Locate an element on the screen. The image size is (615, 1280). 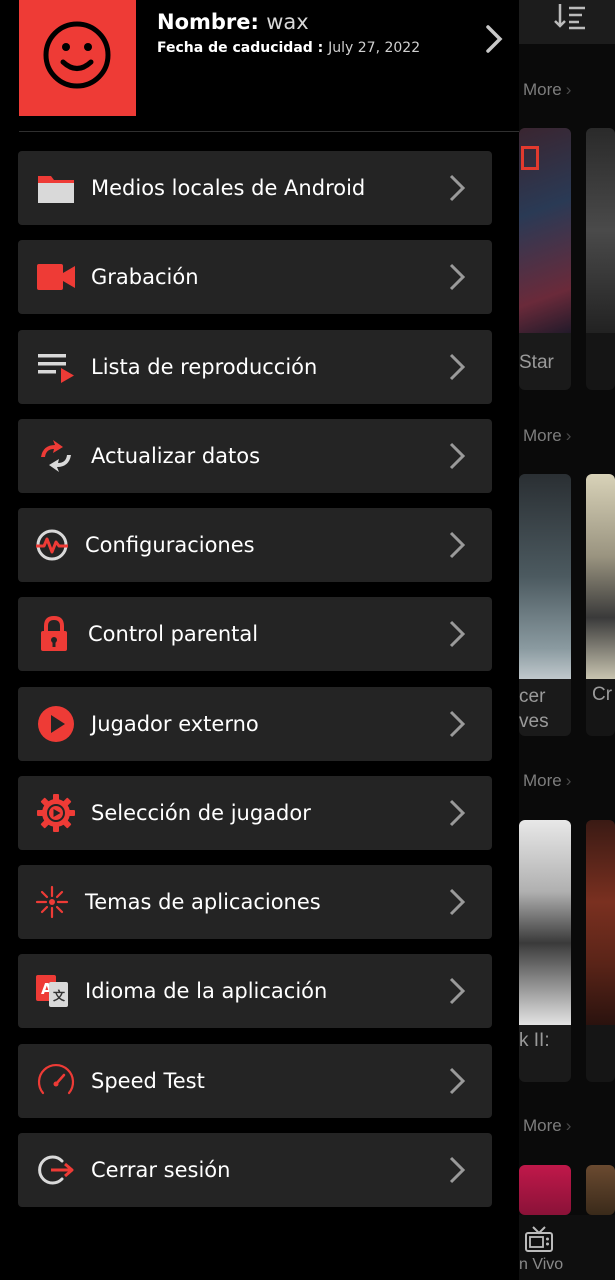
user-name: Nombre: wax is located at coordinates (233, 22).